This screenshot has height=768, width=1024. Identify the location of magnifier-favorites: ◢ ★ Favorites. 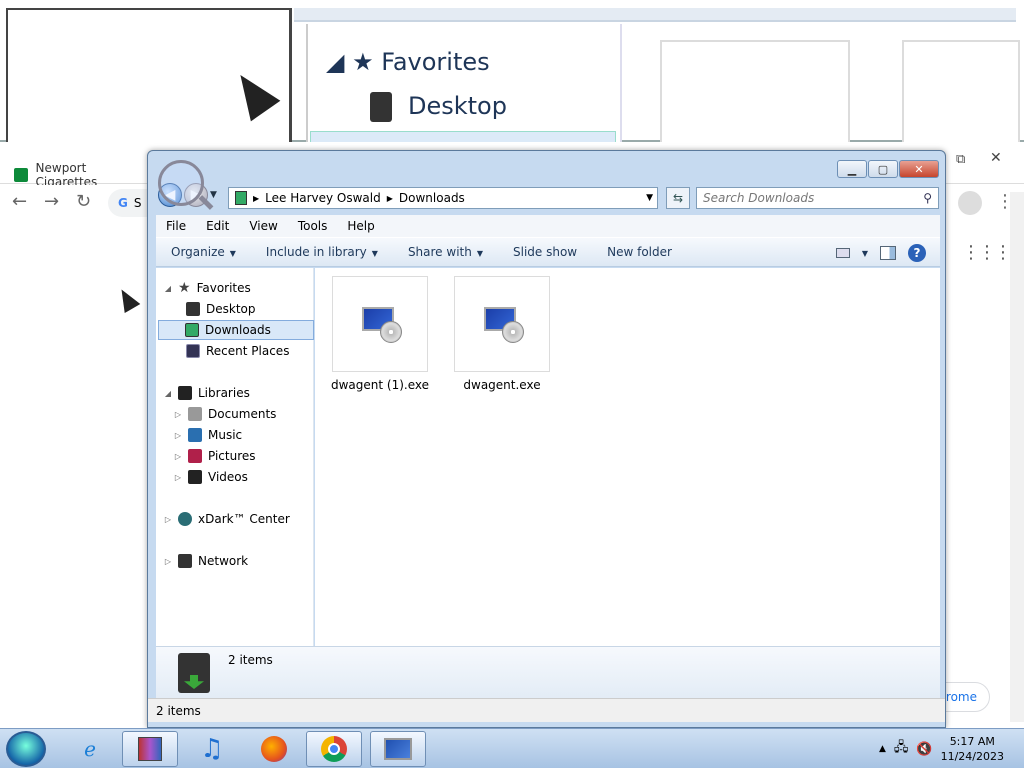
(408, 62).